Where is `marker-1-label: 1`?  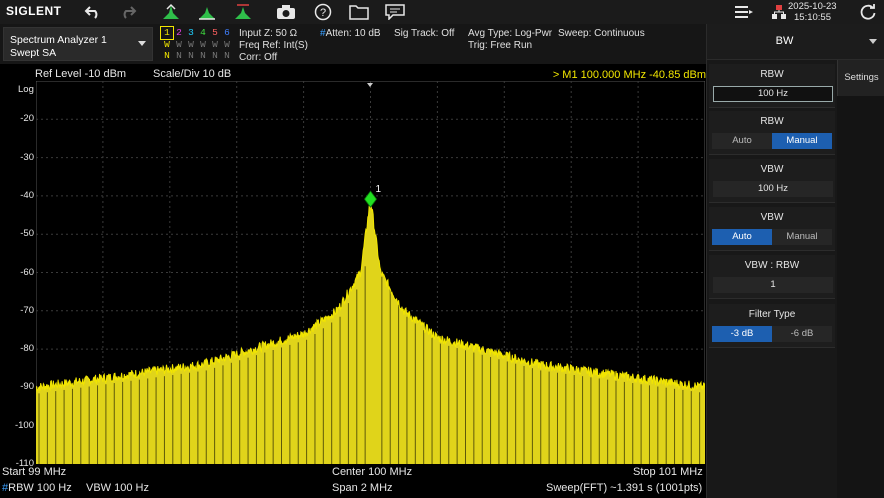
marker-1-label: 1 is located at coordinates (379, 189).